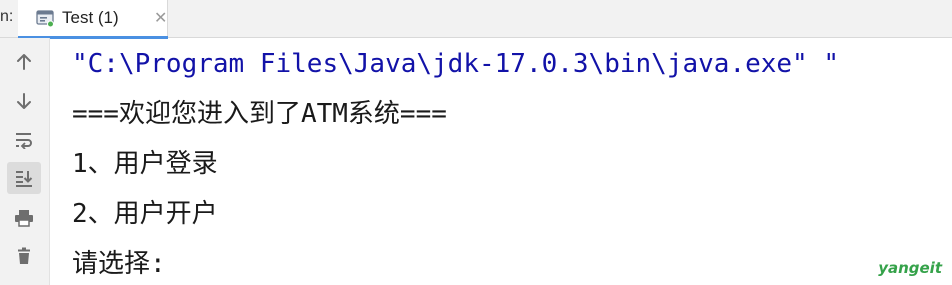 This screenshot has width=952, height=285. What do you see at coordinates (145, 164) in the screenshot?
I see `console-line: 1、用户登录` at bounding box center [145, 164].